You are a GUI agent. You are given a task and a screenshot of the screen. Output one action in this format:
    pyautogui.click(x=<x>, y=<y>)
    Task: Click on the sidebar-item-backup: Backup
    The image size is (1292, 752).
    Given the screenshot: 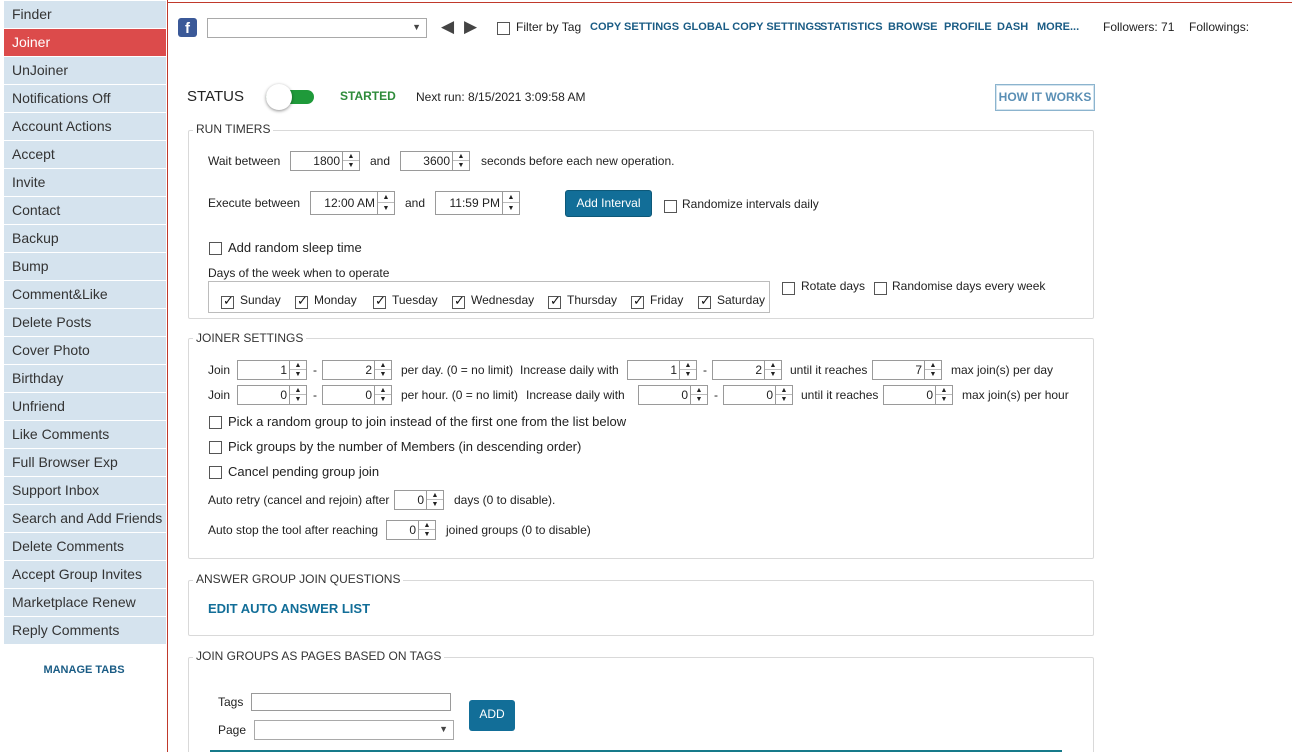 What is the action you would take?
    pyautogui.click(x=85, y=238)
    